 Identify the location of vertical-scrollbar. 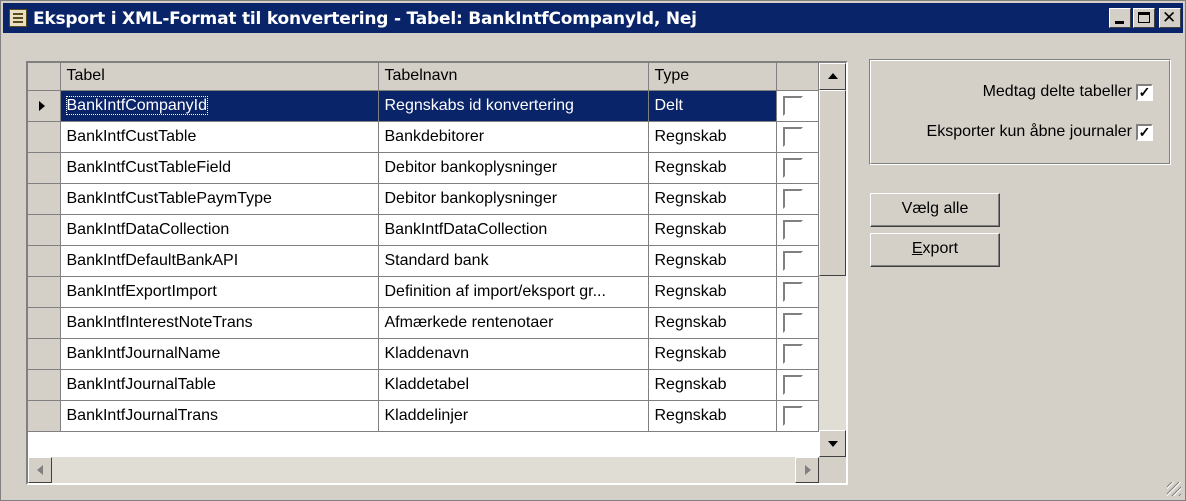
(832, 260).